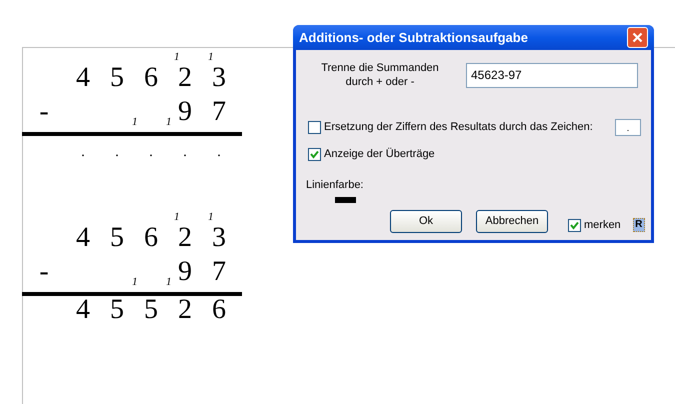 The image size is (675, 404). What do you see at coordinates (628, 127) in the screenshot?
I see `replacement-char-field: .` at bounding box center [628, 127].